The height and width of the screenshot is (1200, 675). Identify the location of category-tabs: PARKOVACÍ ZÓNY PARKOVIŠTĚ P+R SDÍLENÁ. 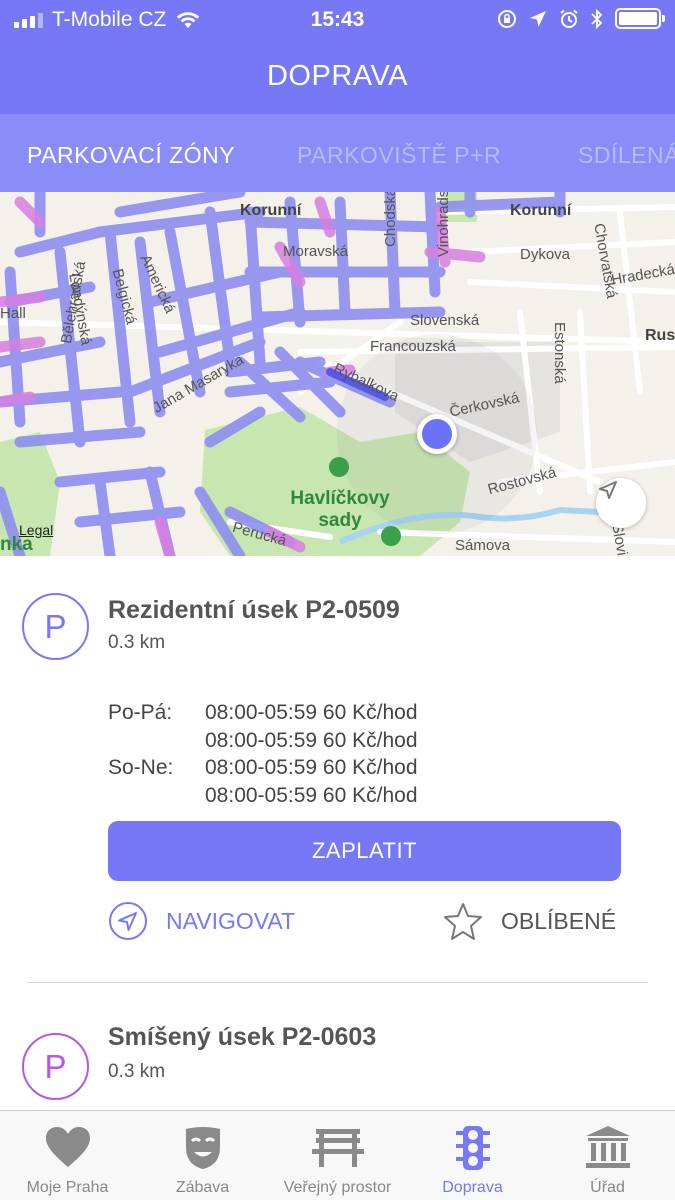
(337, 153).